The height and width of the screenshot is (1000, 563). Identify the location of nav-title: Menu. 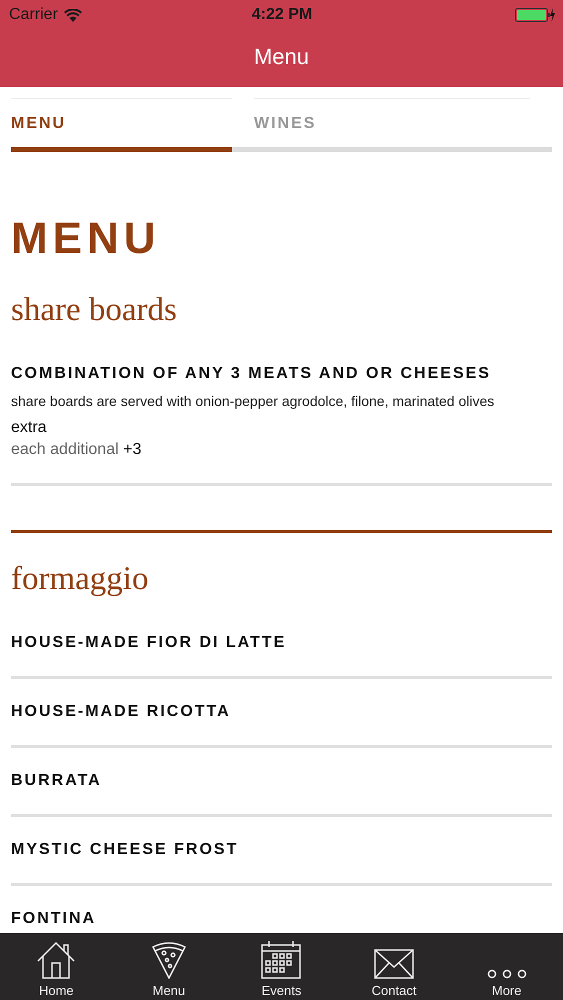
(281, 56).